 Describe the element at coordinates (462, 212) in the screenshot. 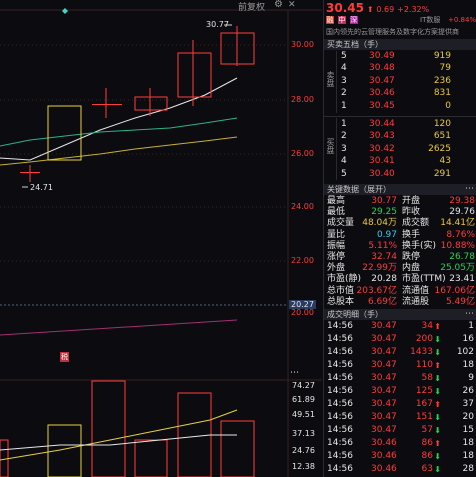

I see `key-value: 29.76` at that location.